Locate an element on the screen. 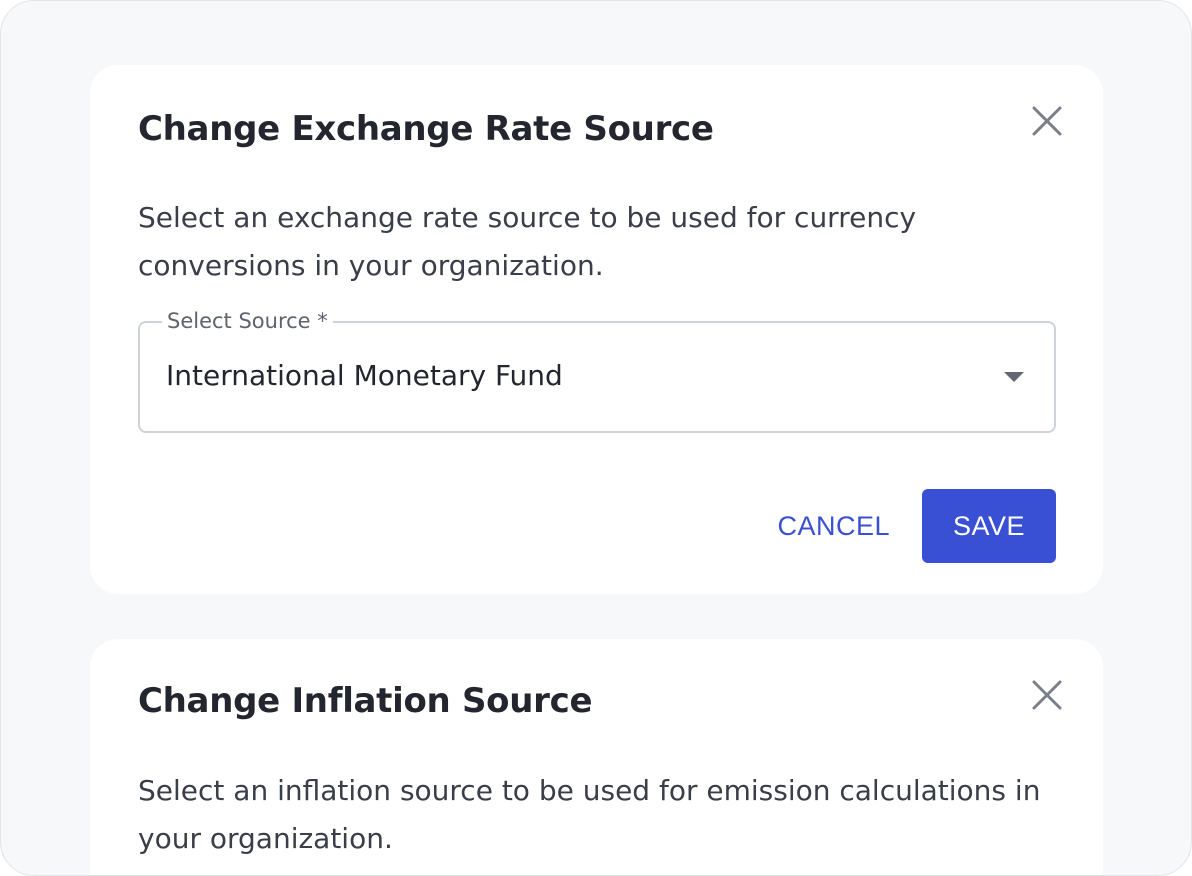 The width and height of the screenshot is (1192, 876). dialog-title: Change Inflation Source is located at coordinates (365, 701).